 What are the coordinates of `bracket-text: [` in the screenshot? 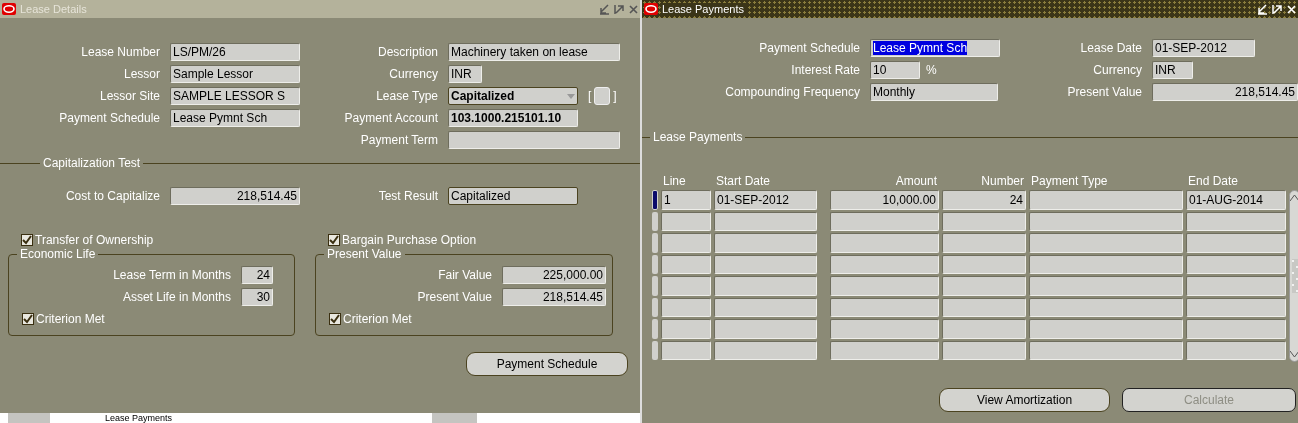 It's located at (590, 96).